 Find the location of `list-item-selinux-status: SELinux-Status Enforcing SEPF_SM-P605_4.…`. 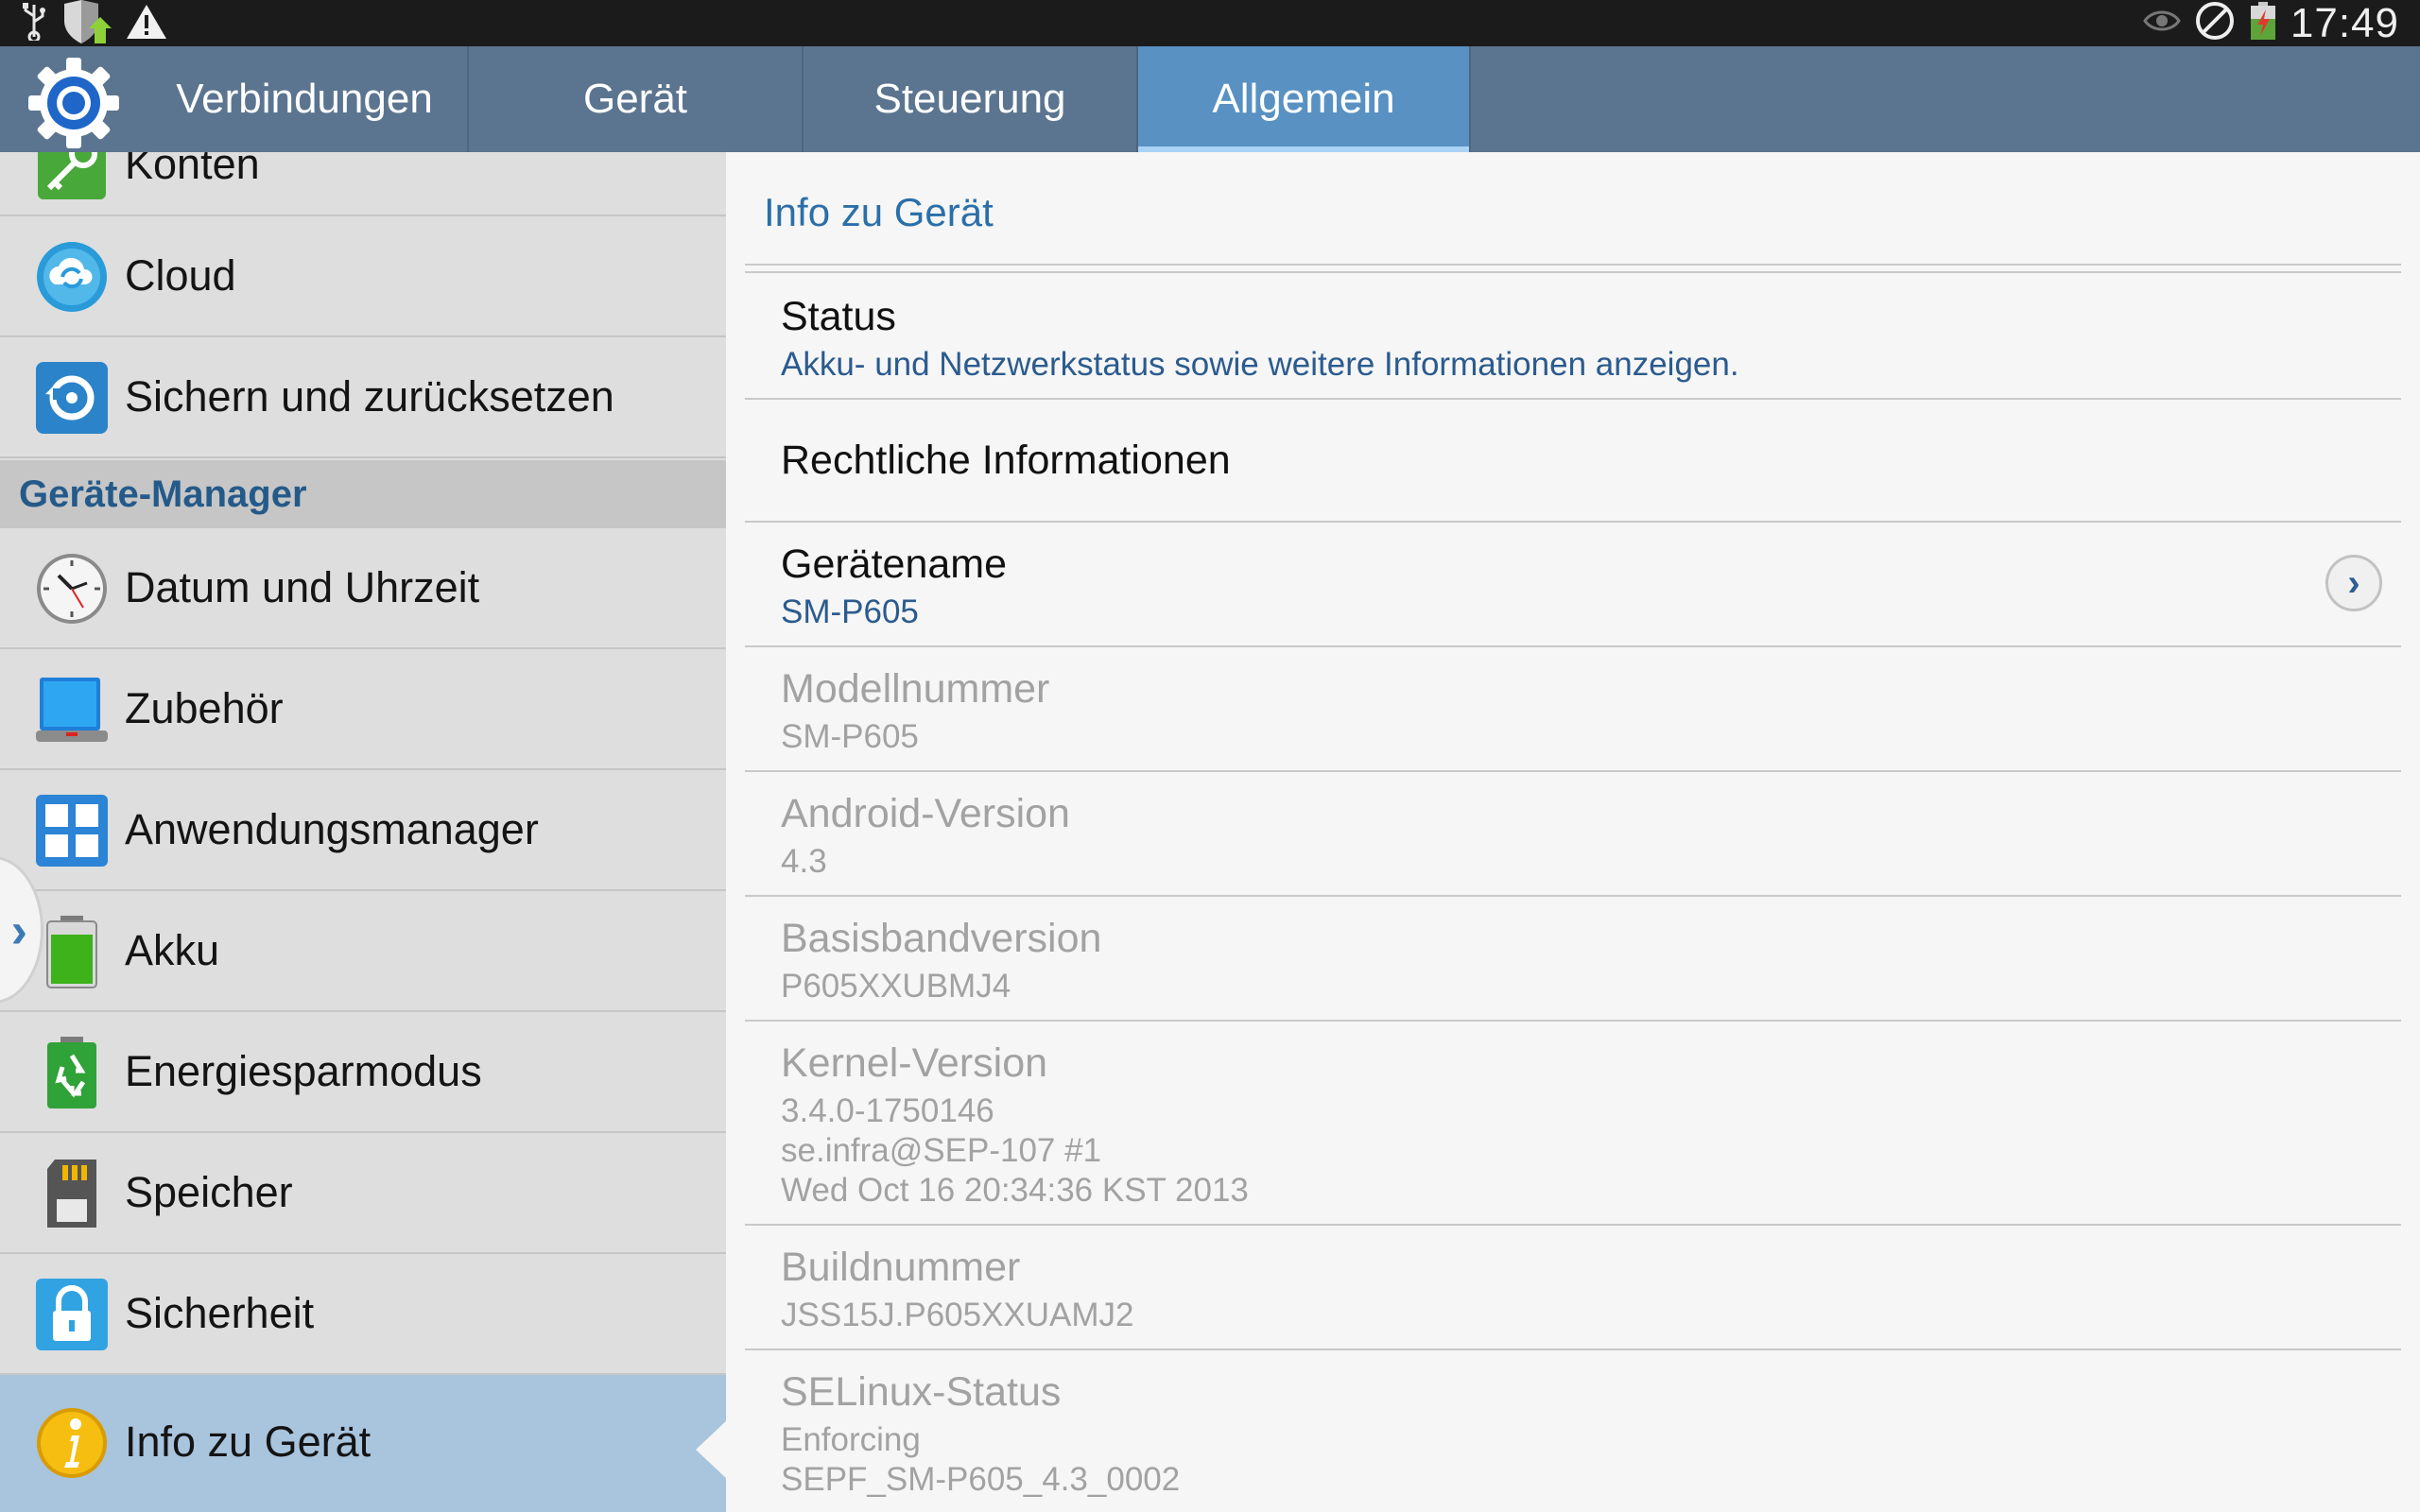

list-item-selinux-status: SELinux-Status Enforcing SEPF_SM-P605_4.… is located at coordinates (1573, 1431).